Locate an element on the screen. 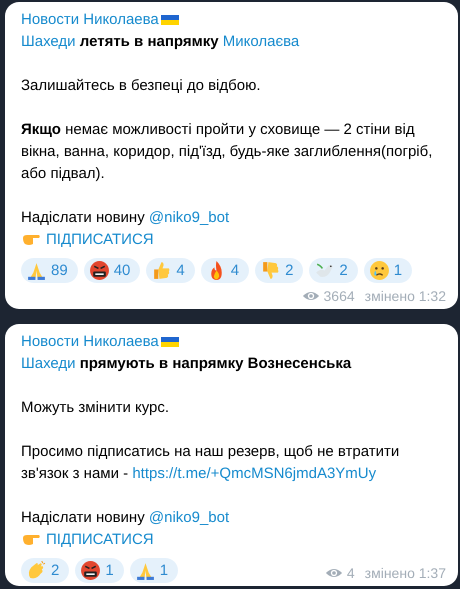  link: https://t.me/+QmcMSN6jmdA3YmUy is located at coordinates (254, 473).